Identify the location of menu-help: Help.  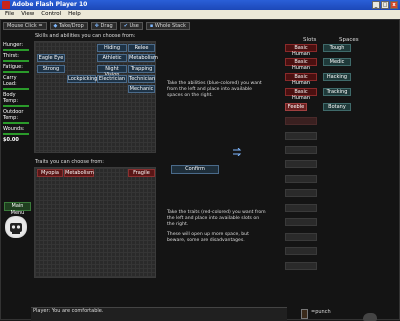
(74, 14).